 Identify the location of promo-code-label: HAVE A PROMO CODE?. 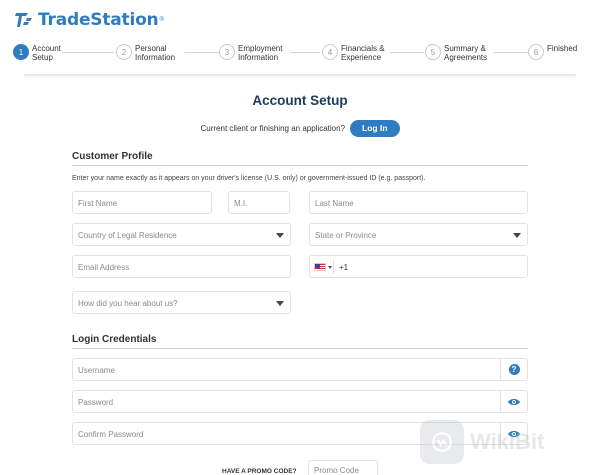
(259, 471).